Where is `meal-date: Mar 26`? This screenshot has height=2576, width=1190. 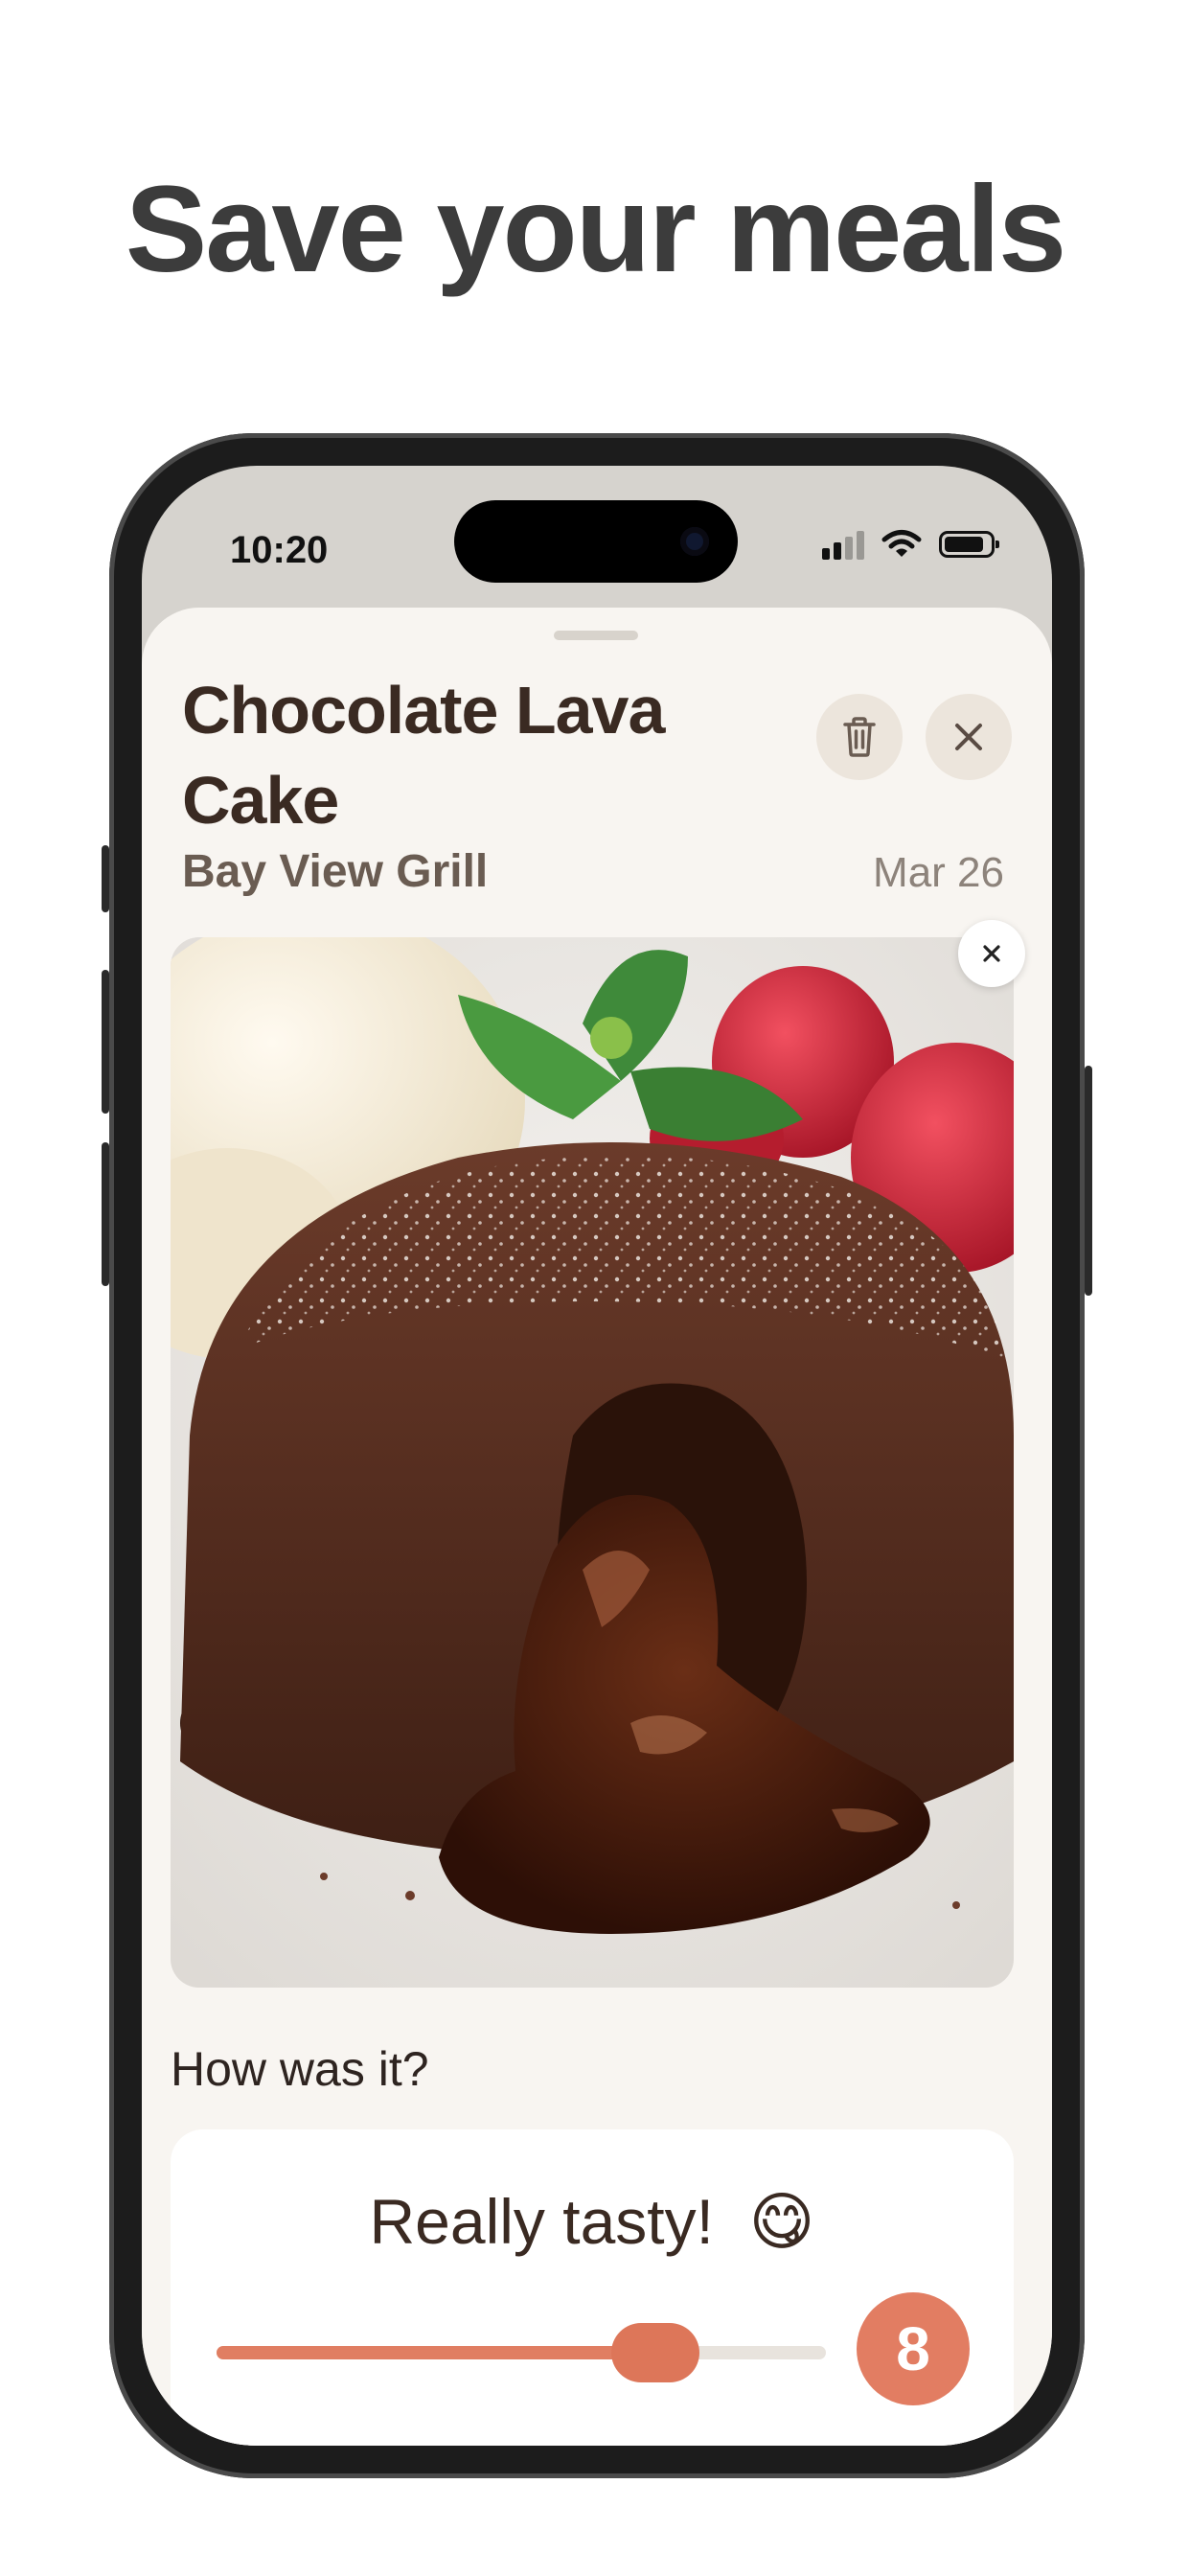 meal-date: Mar 26 is located at coordinates (938, 872).